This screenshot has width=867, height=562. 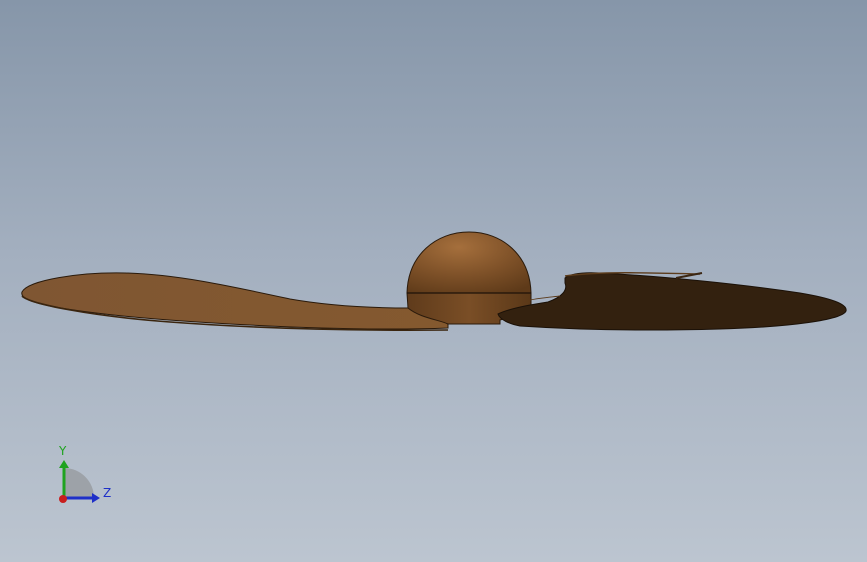 I want to click on right-blade, so click(x=672, y=301).